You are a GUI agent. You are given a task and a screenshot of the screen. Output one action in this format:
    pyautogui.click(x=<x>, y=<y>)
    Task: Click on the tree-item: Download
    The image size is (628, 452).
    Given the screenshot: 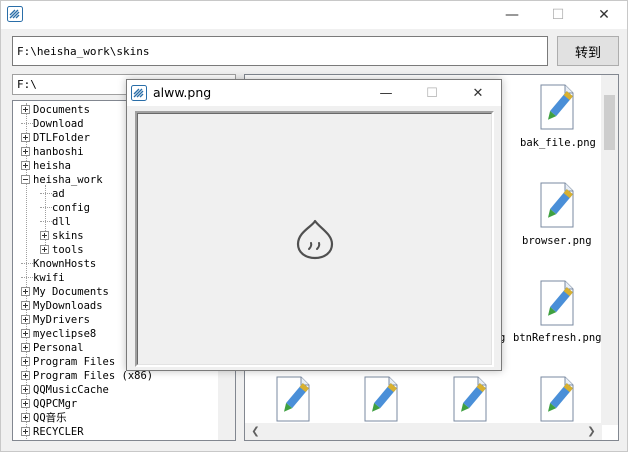 What is the action you would take?
    pyautogui.click(x=52, y=124)
    